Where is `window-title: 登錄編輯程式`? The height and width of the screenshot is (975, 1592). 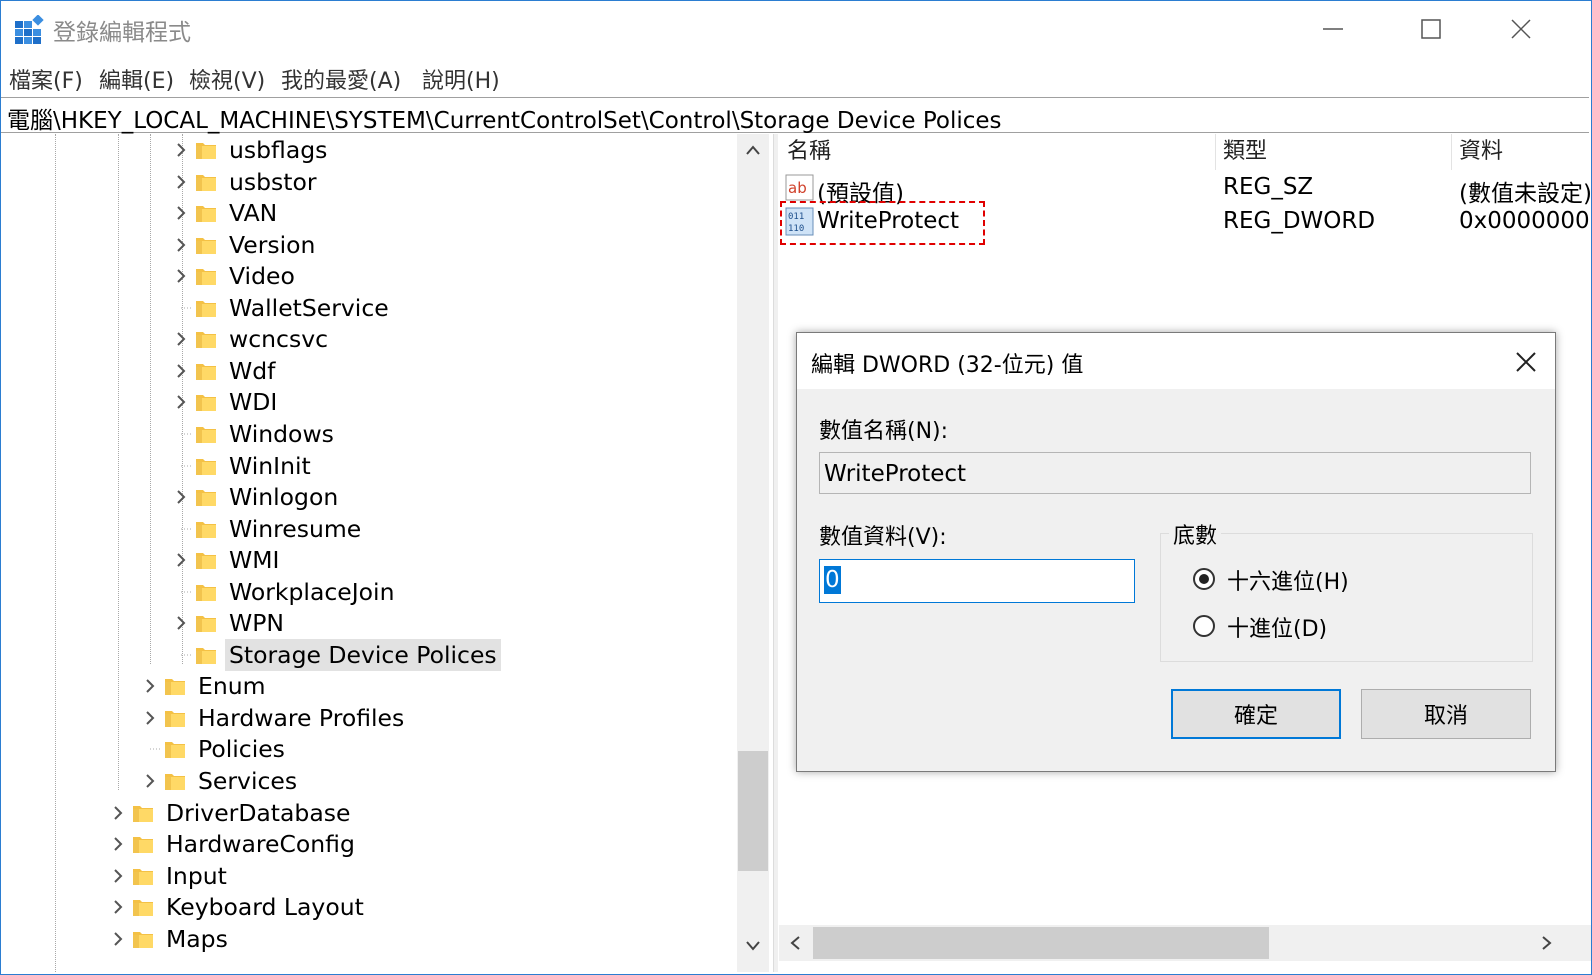 window-title: 登錄編輯程式 is located at coordinates (122, 33).